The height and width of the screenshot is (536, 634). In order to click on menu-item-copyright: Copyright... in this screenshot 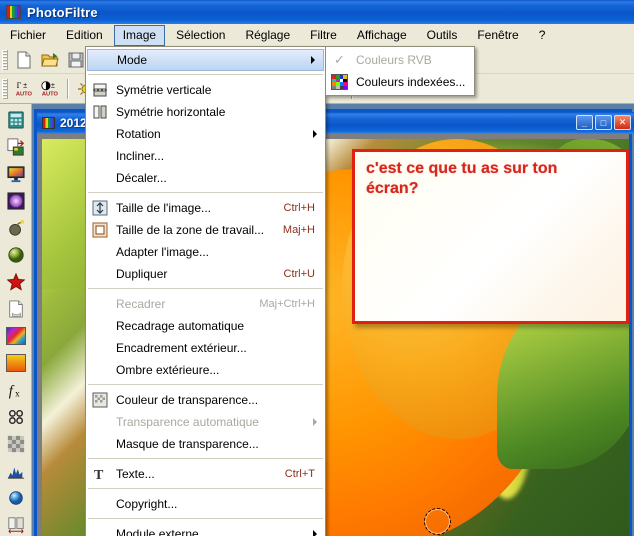, I will do `click(205, 504)`.